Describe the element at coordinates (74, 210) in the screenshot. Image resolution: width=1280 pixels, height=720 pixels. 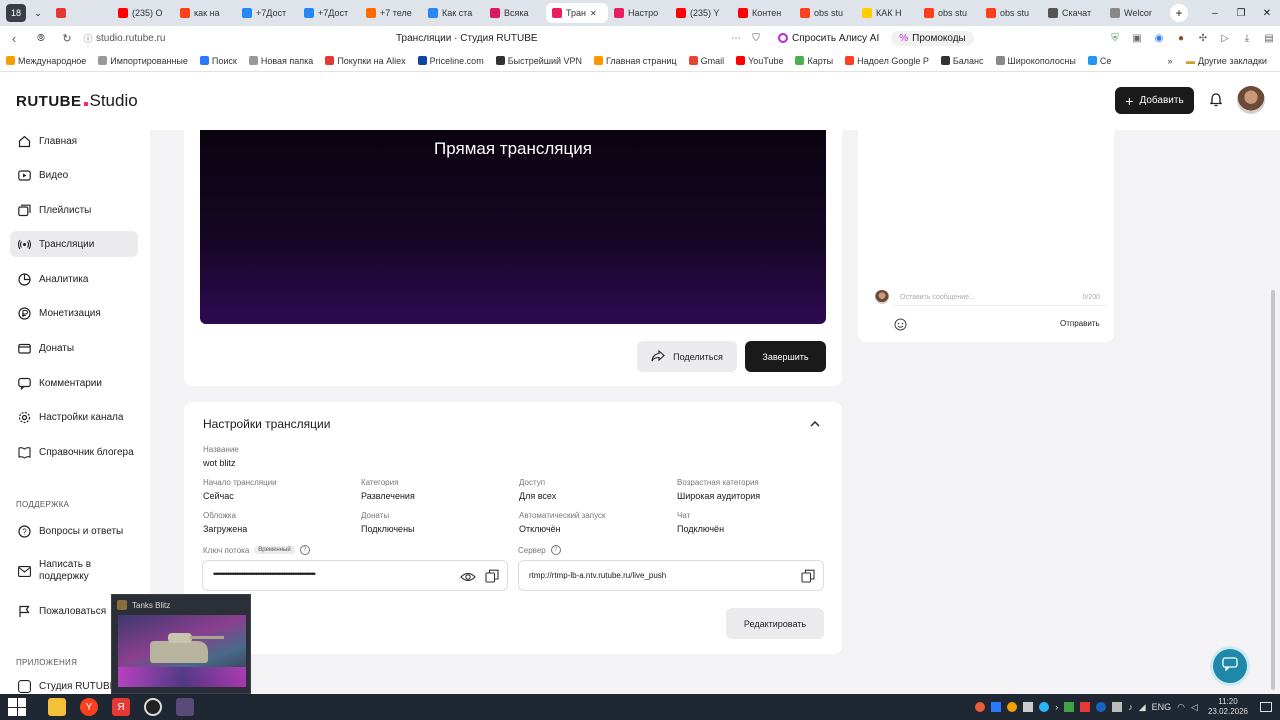
I see `sidebar-item-playlist: Плейлисты` at that location.